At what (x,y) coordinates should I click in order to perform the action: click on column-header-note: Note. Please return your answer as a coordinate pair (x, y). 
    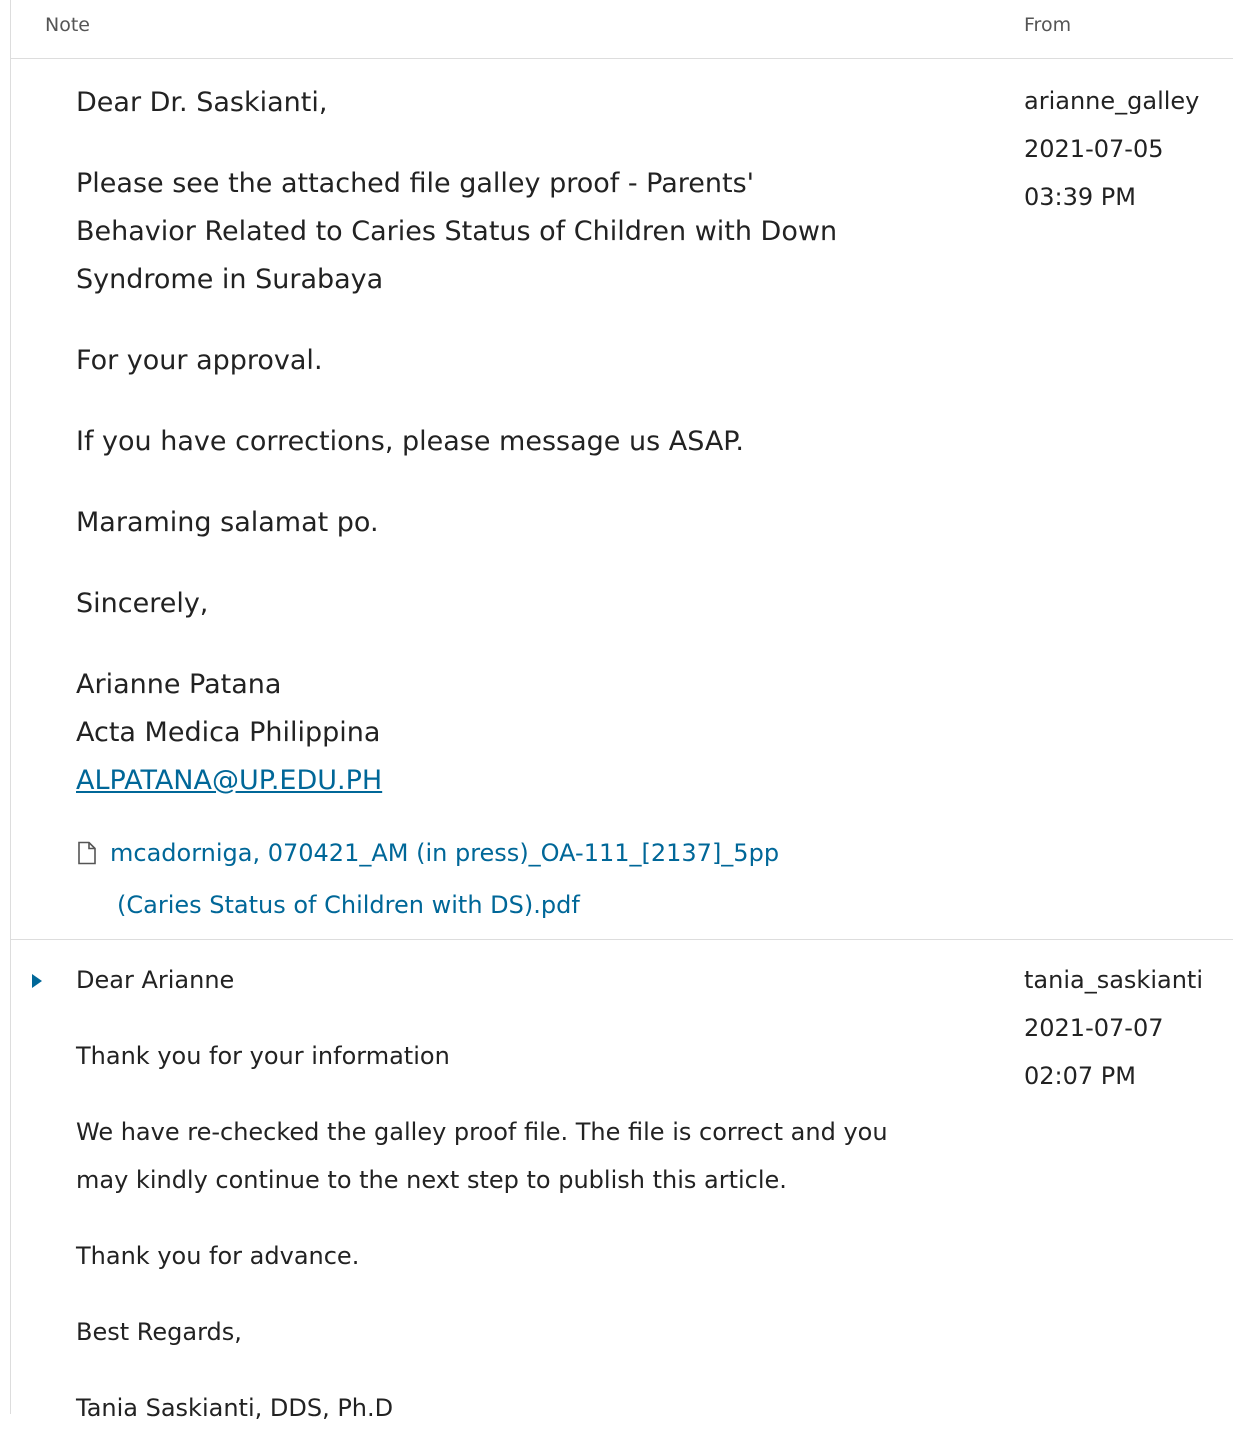
    Looking at the image, I should click on (67, 25).